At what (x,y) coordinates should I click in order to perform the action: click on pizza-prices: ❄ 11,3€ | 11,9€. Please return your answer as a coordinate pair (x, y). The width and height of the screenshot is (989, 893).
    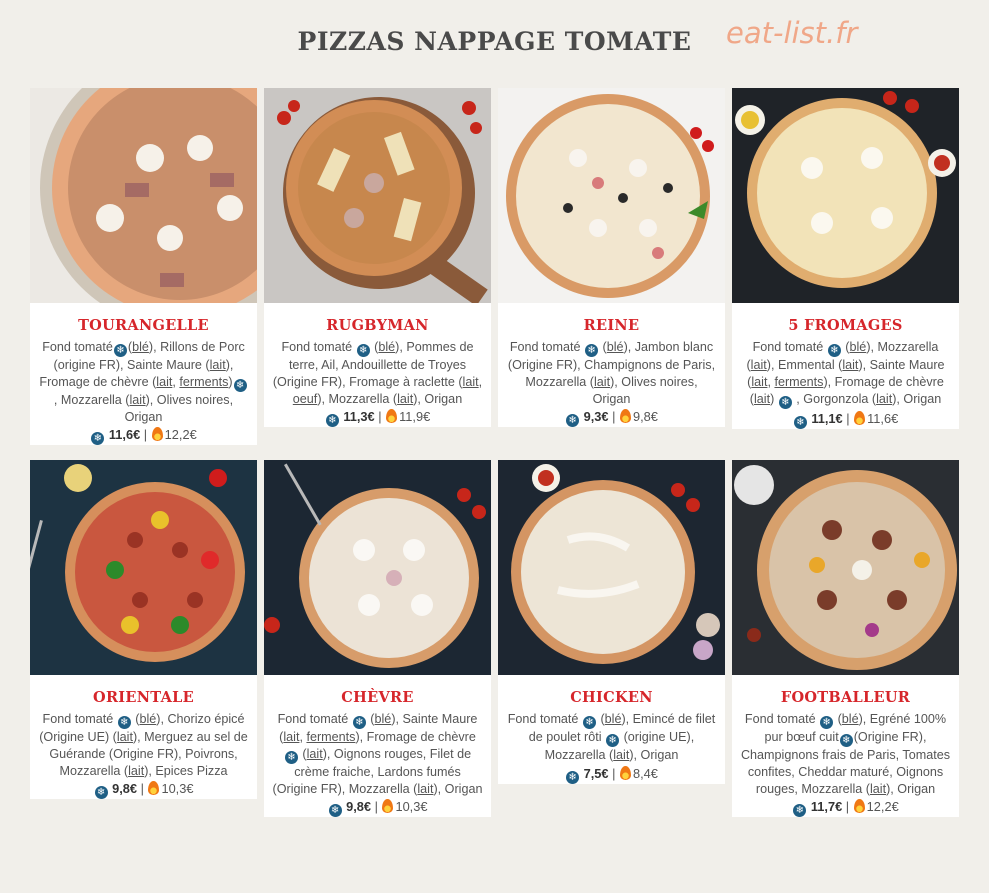
    Looking at the image, I should click on (377, 418).